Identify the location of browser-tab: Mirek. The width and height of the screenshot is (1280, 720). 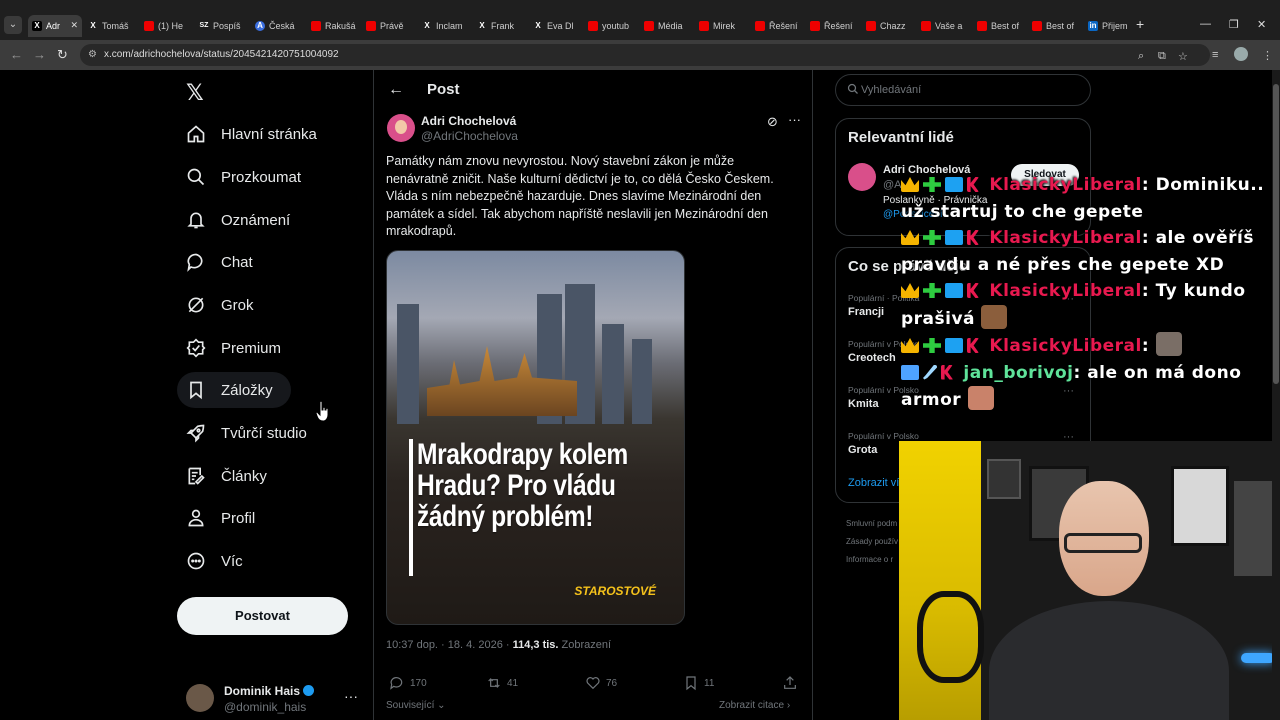
(722, 26).